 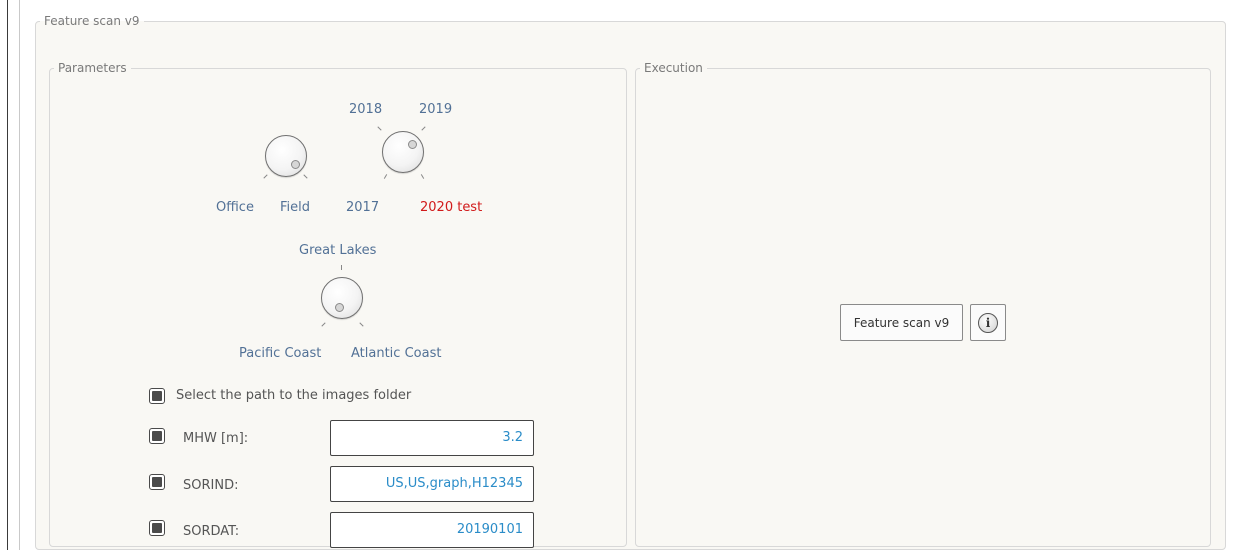 I want to click on parameters-group-title: Parameters, so click(x=92, y=68).